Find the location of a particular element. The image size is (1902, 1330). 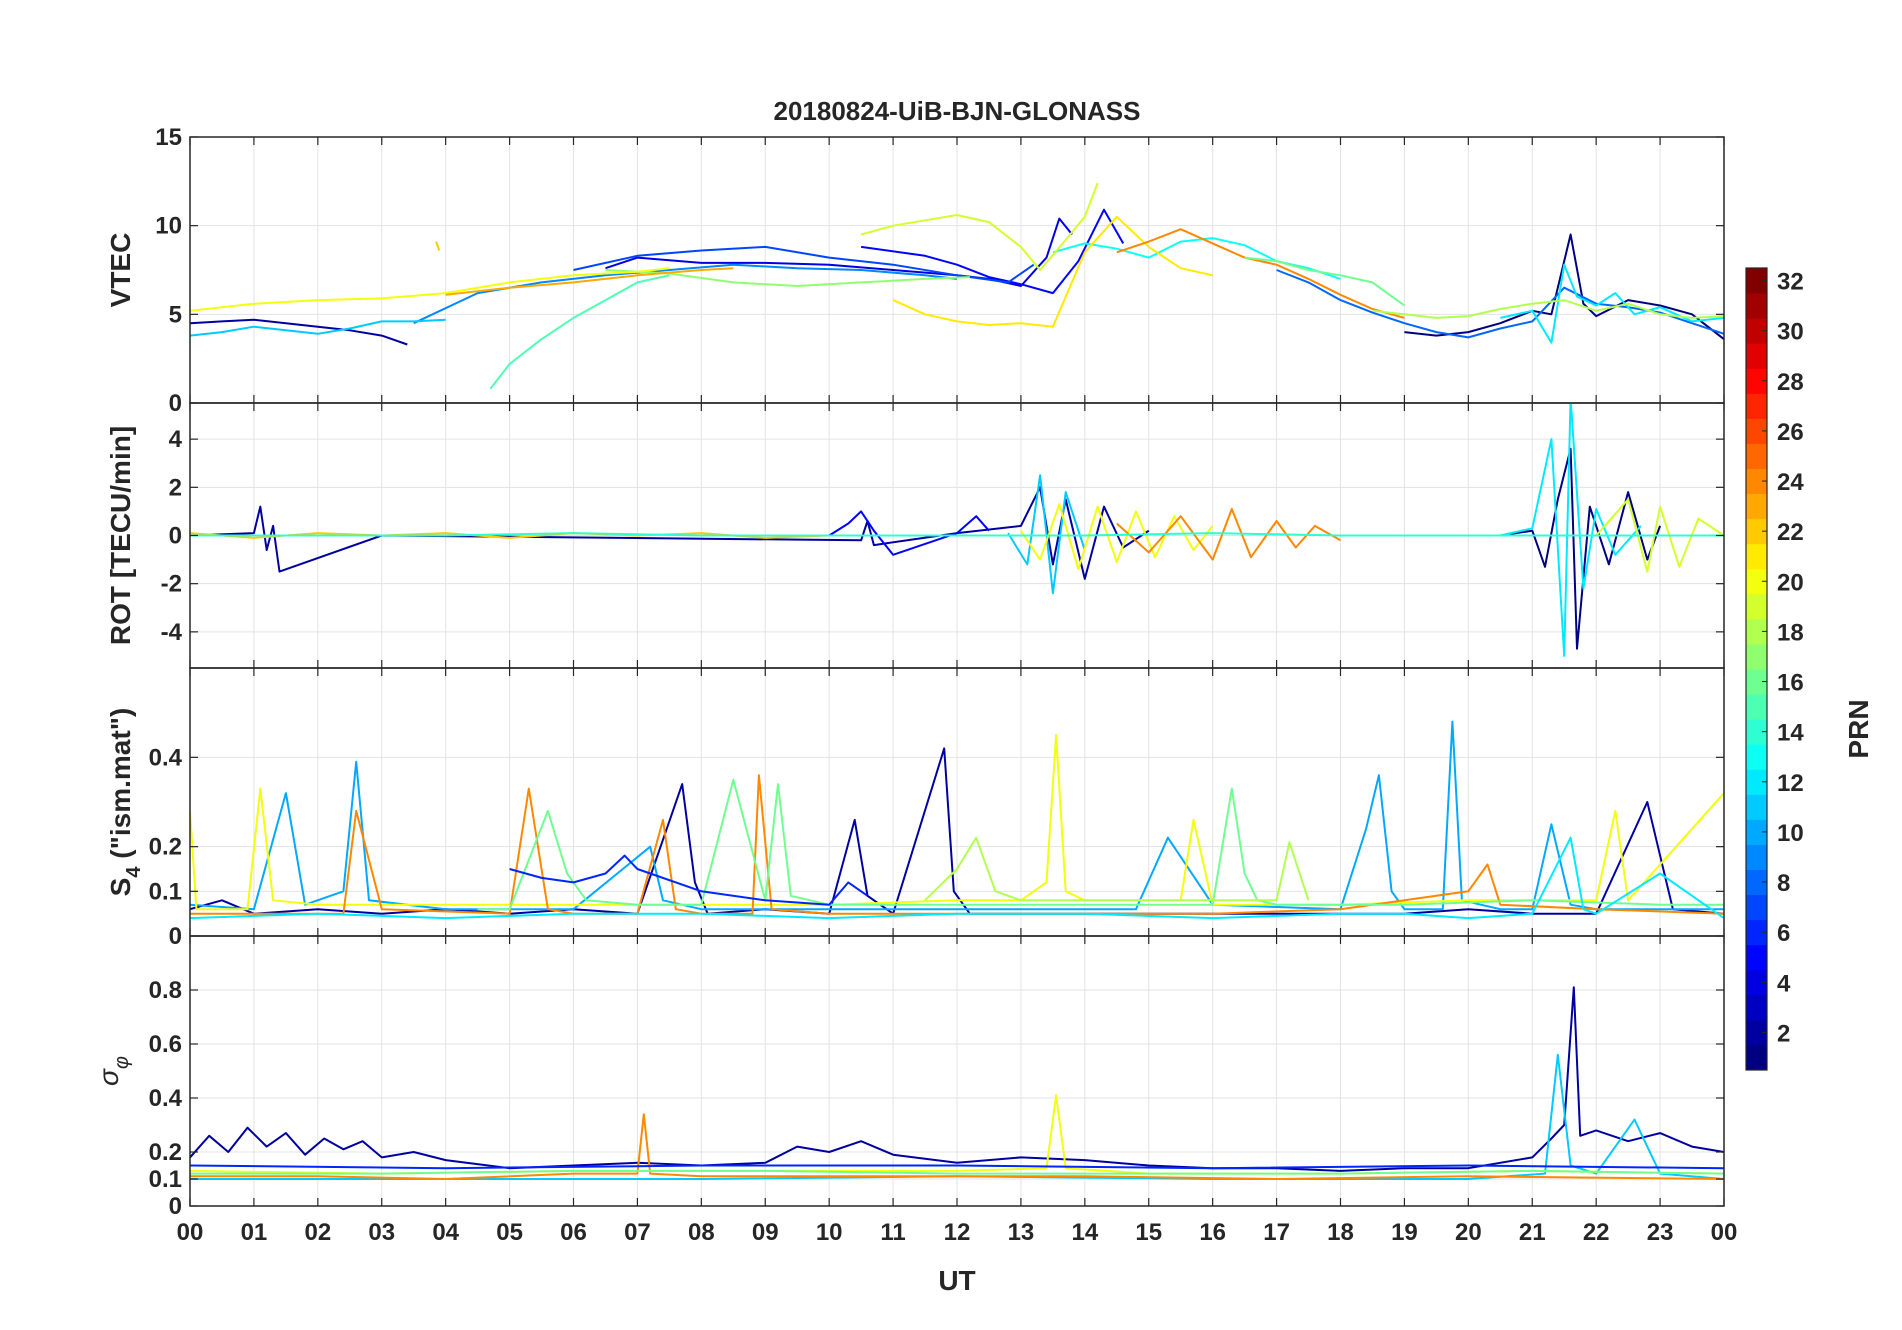

y-axis-label: VTEC is located at coordinates (120, 270).